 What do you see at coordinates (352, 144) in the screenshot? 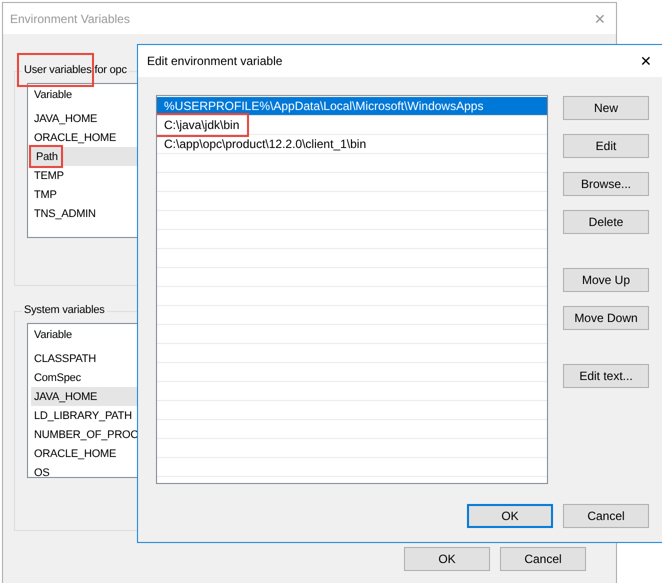
I see `path-entry: C:\app\opc\product\12.2.0\client_1\bin` at bounding box center [352, 144].